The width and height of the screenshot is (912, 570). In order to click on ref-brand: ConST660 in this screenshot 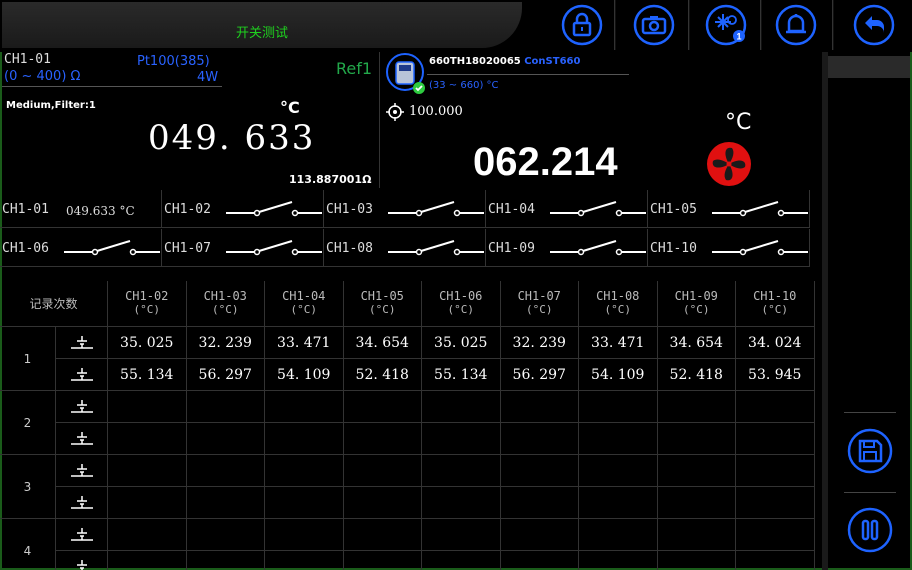, I will do `click(552, 61)`.